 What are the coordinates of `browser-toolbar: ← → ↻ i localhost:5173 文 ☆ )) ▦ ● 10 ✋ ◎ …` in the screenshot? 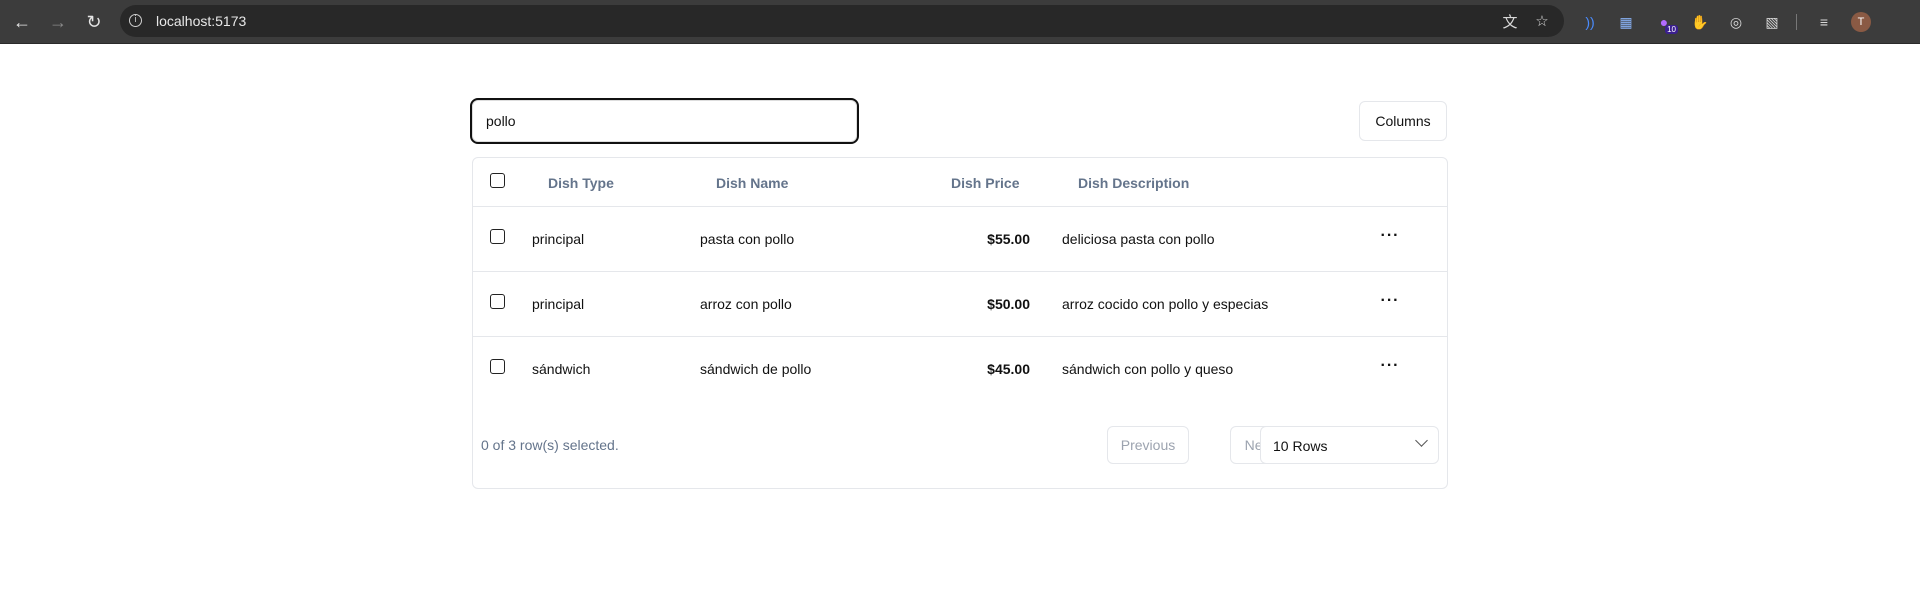 It's located at (960, 22).